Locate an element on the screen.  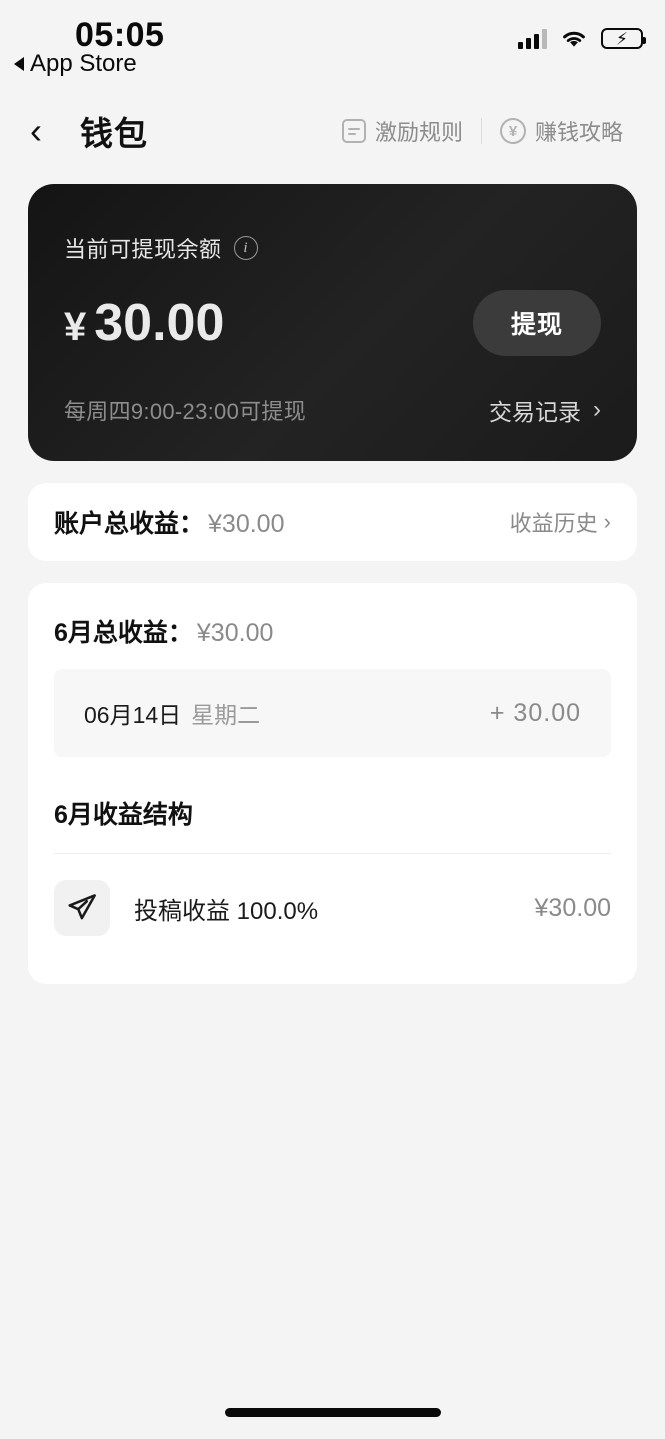
status-bar: 05:05 App Store ⚡ is located at coordinates (332, 46).